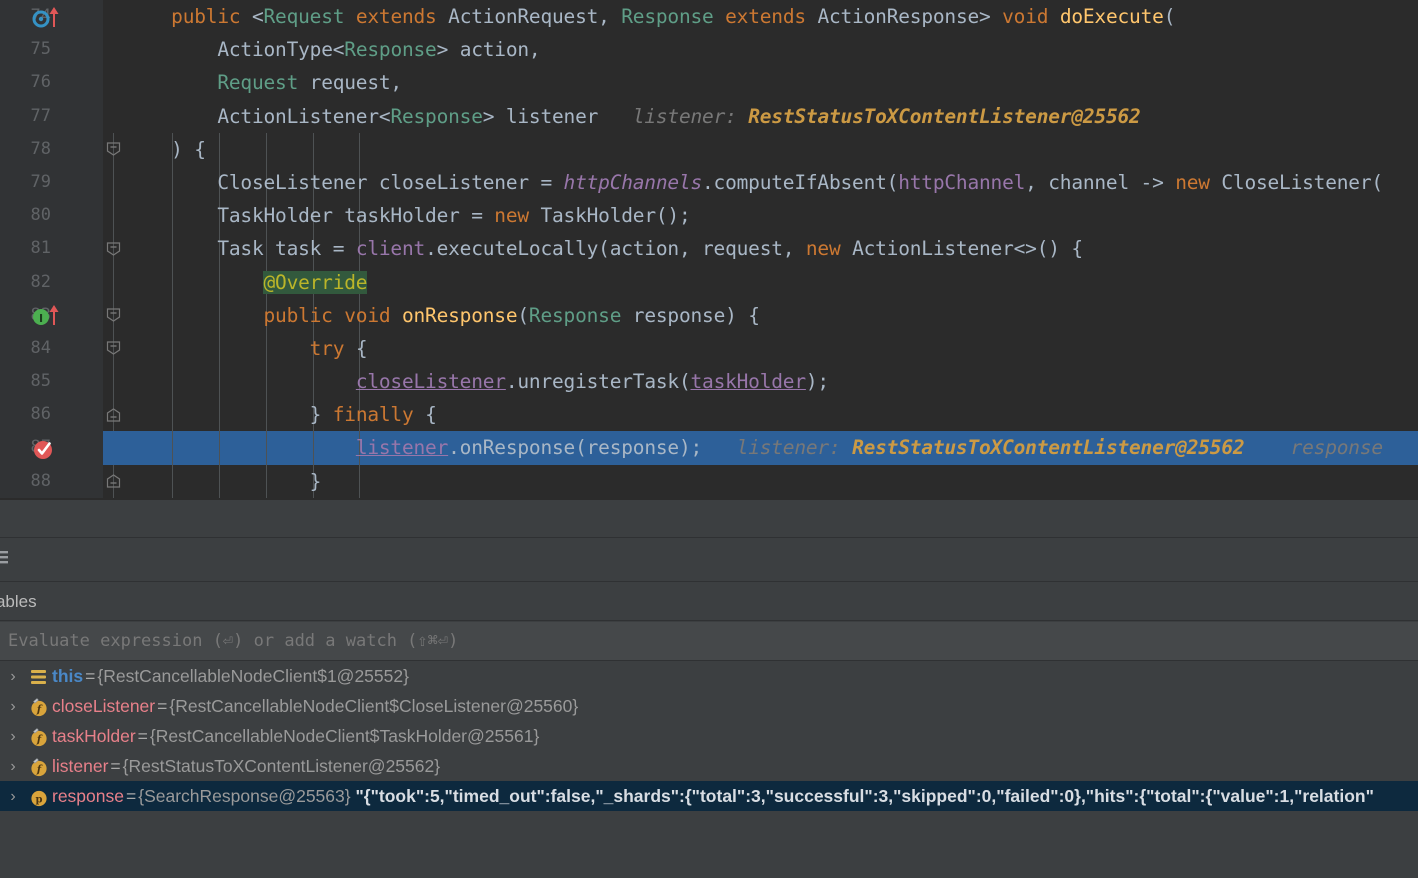 This screenshot has height=878, width=1418. What do you see at coordinates (40, 148) in the screenshot?
I see `line-number: 78` at bounding box center [40, 148].